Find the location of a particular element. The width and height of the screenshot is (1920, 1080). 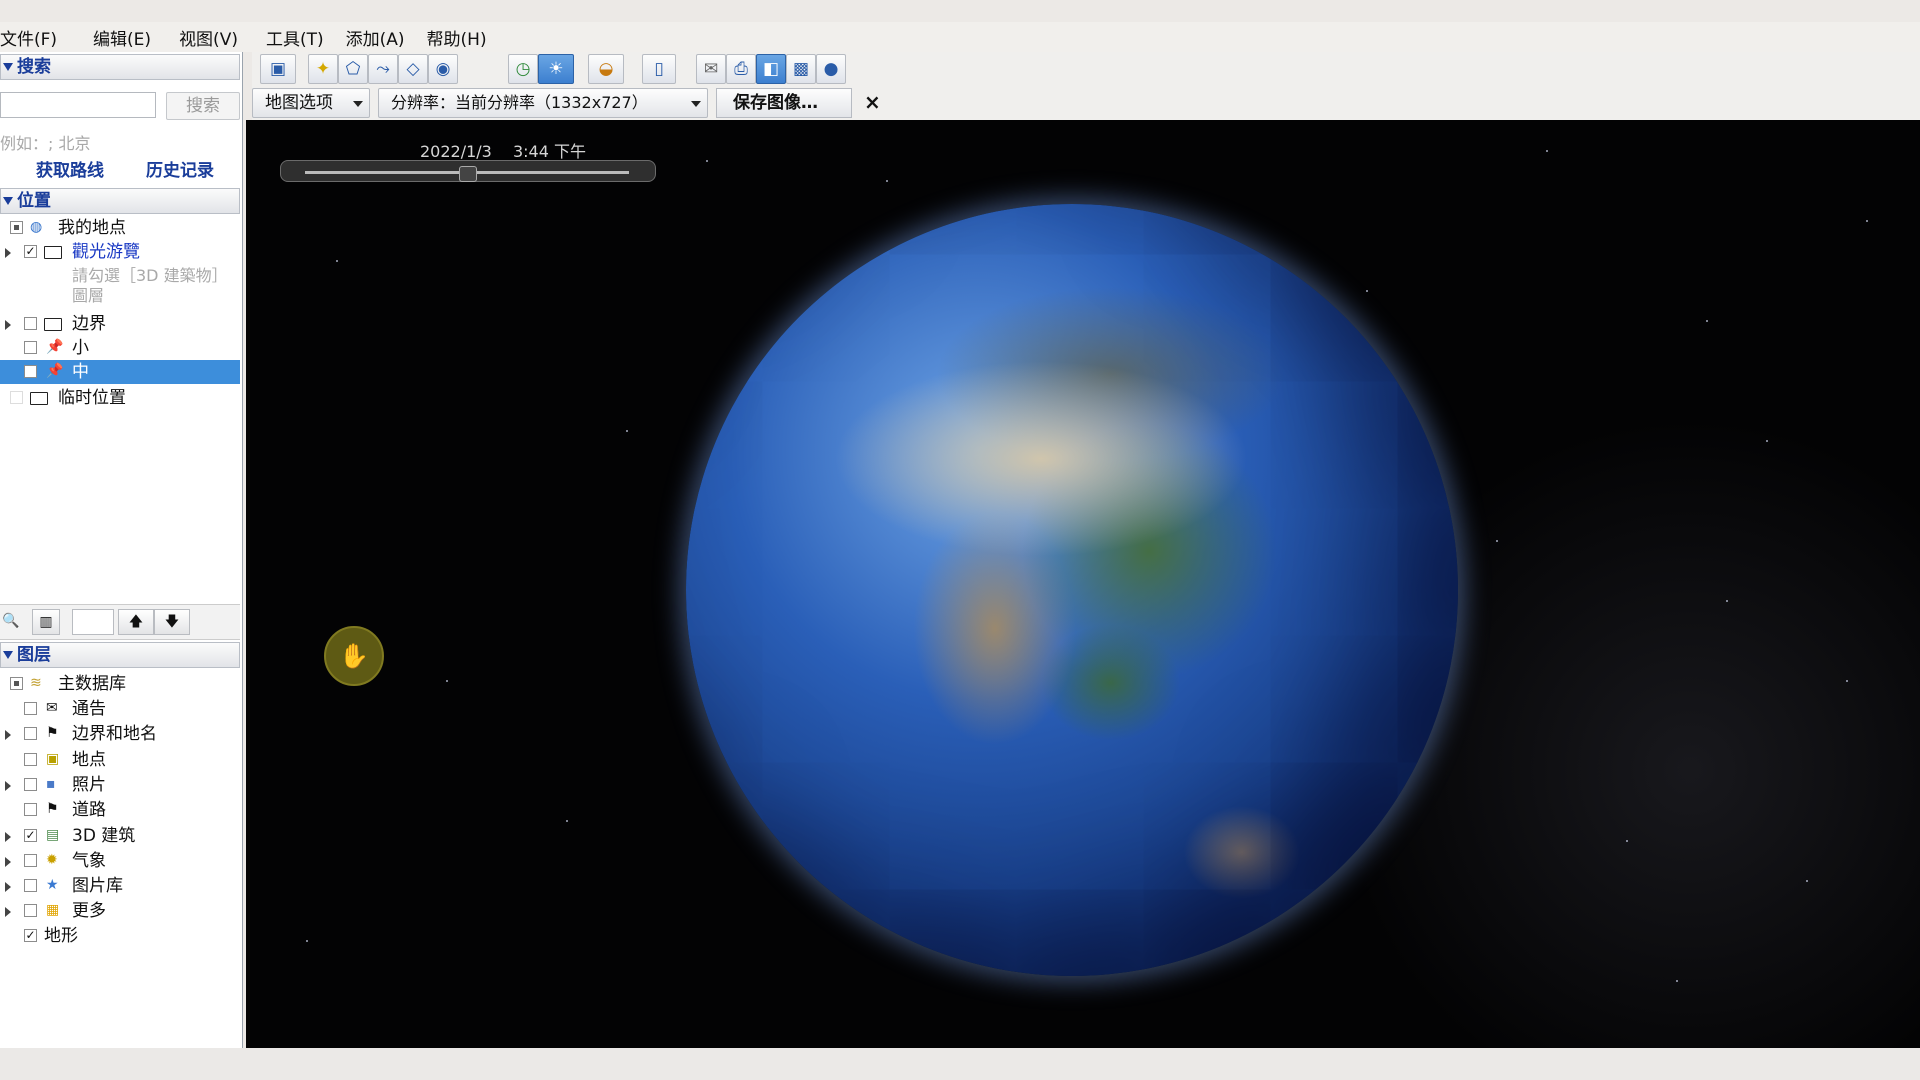

layer-item-more: ▦ 更多 is located at coordinates (120, 911).